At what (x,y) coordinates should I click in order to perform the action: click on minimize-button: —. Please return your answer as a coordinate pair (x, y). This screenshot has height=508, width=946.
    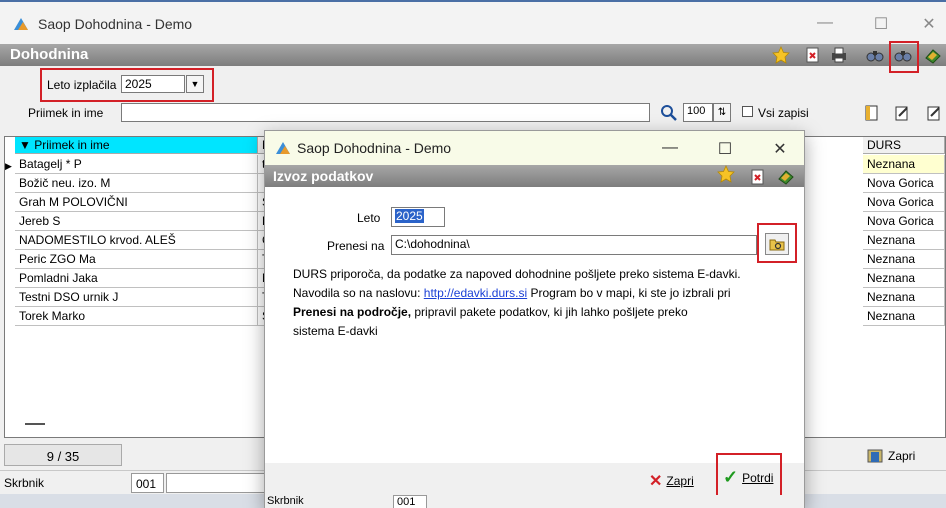
    Looking at the image, I should click on (825, 23).